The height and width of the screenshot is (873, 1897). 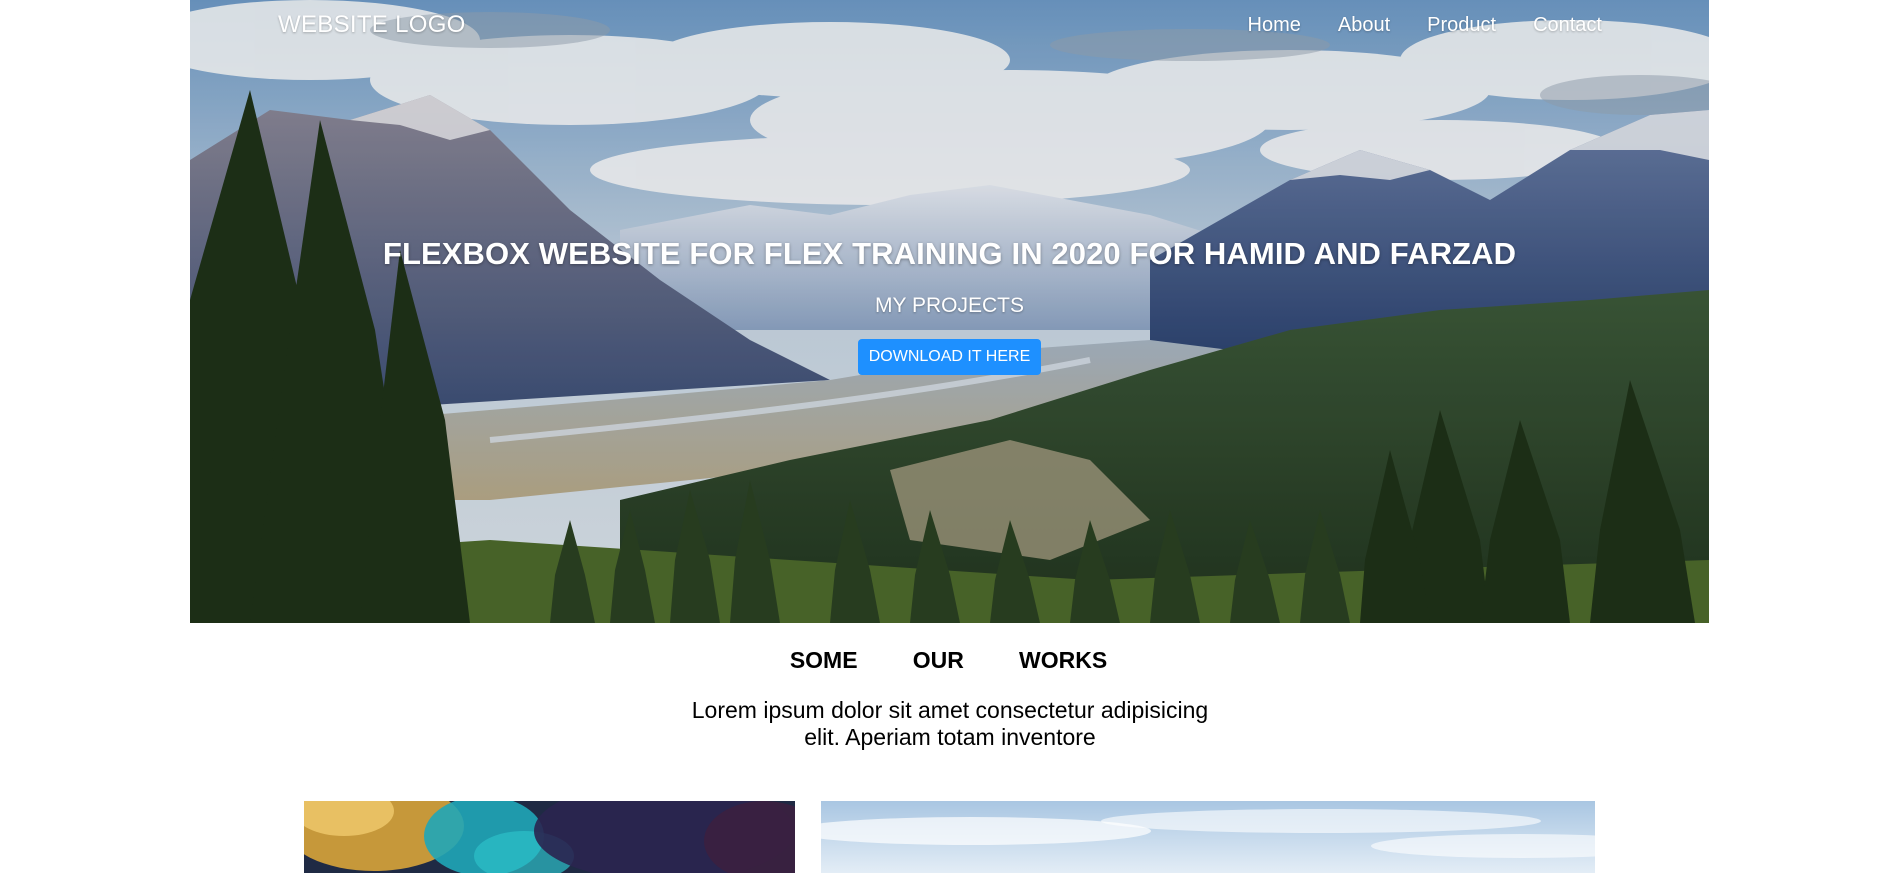 I want to click on hero-subtitle: MY PROJECTS, so click(x=949, y=305).